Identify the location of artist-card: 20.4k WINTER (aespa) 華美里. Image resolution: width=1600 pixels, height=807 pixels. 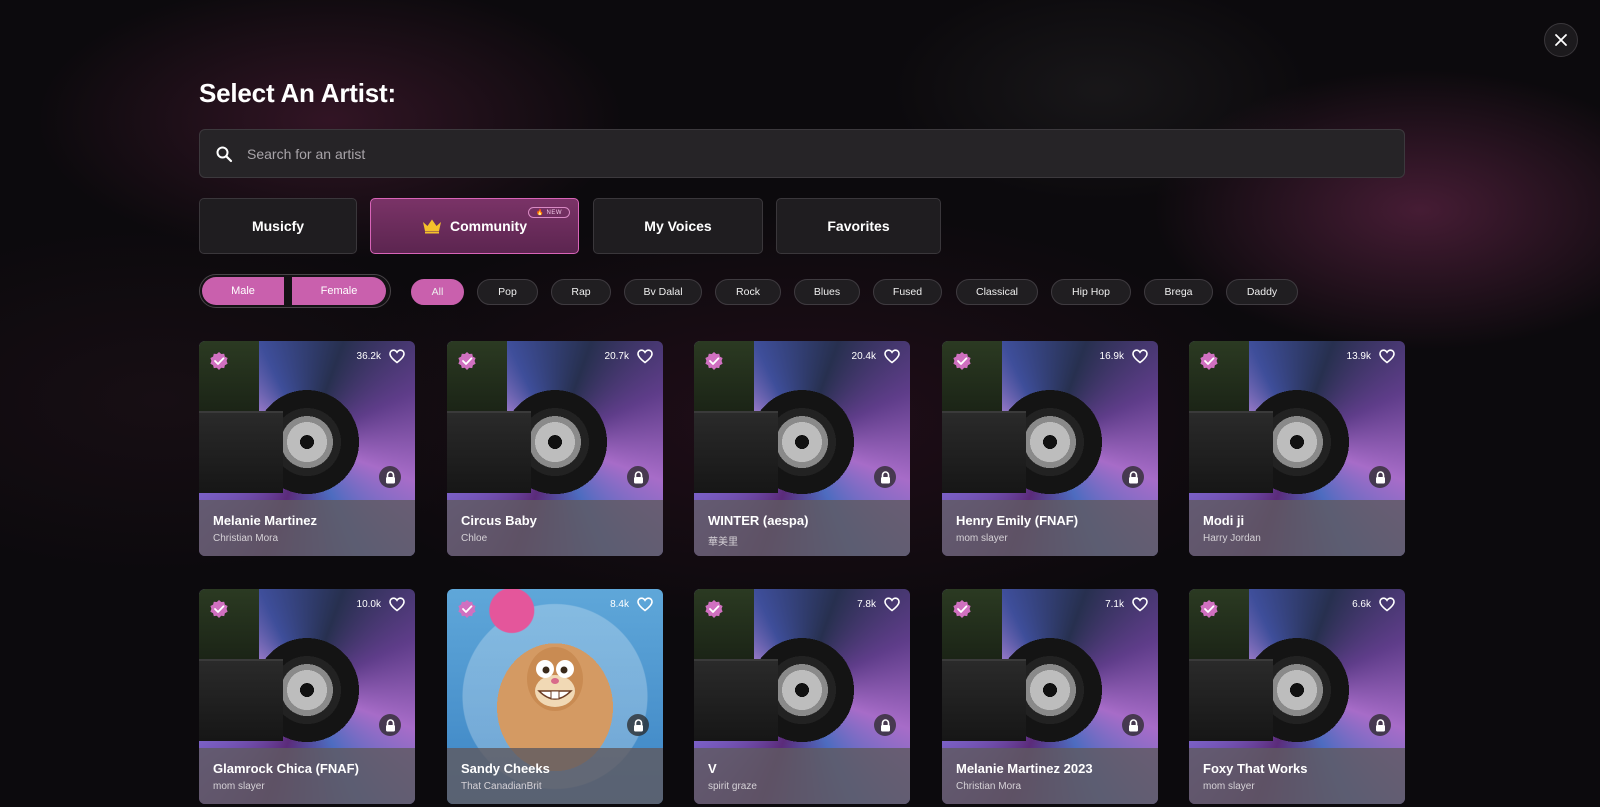
(802, 448).